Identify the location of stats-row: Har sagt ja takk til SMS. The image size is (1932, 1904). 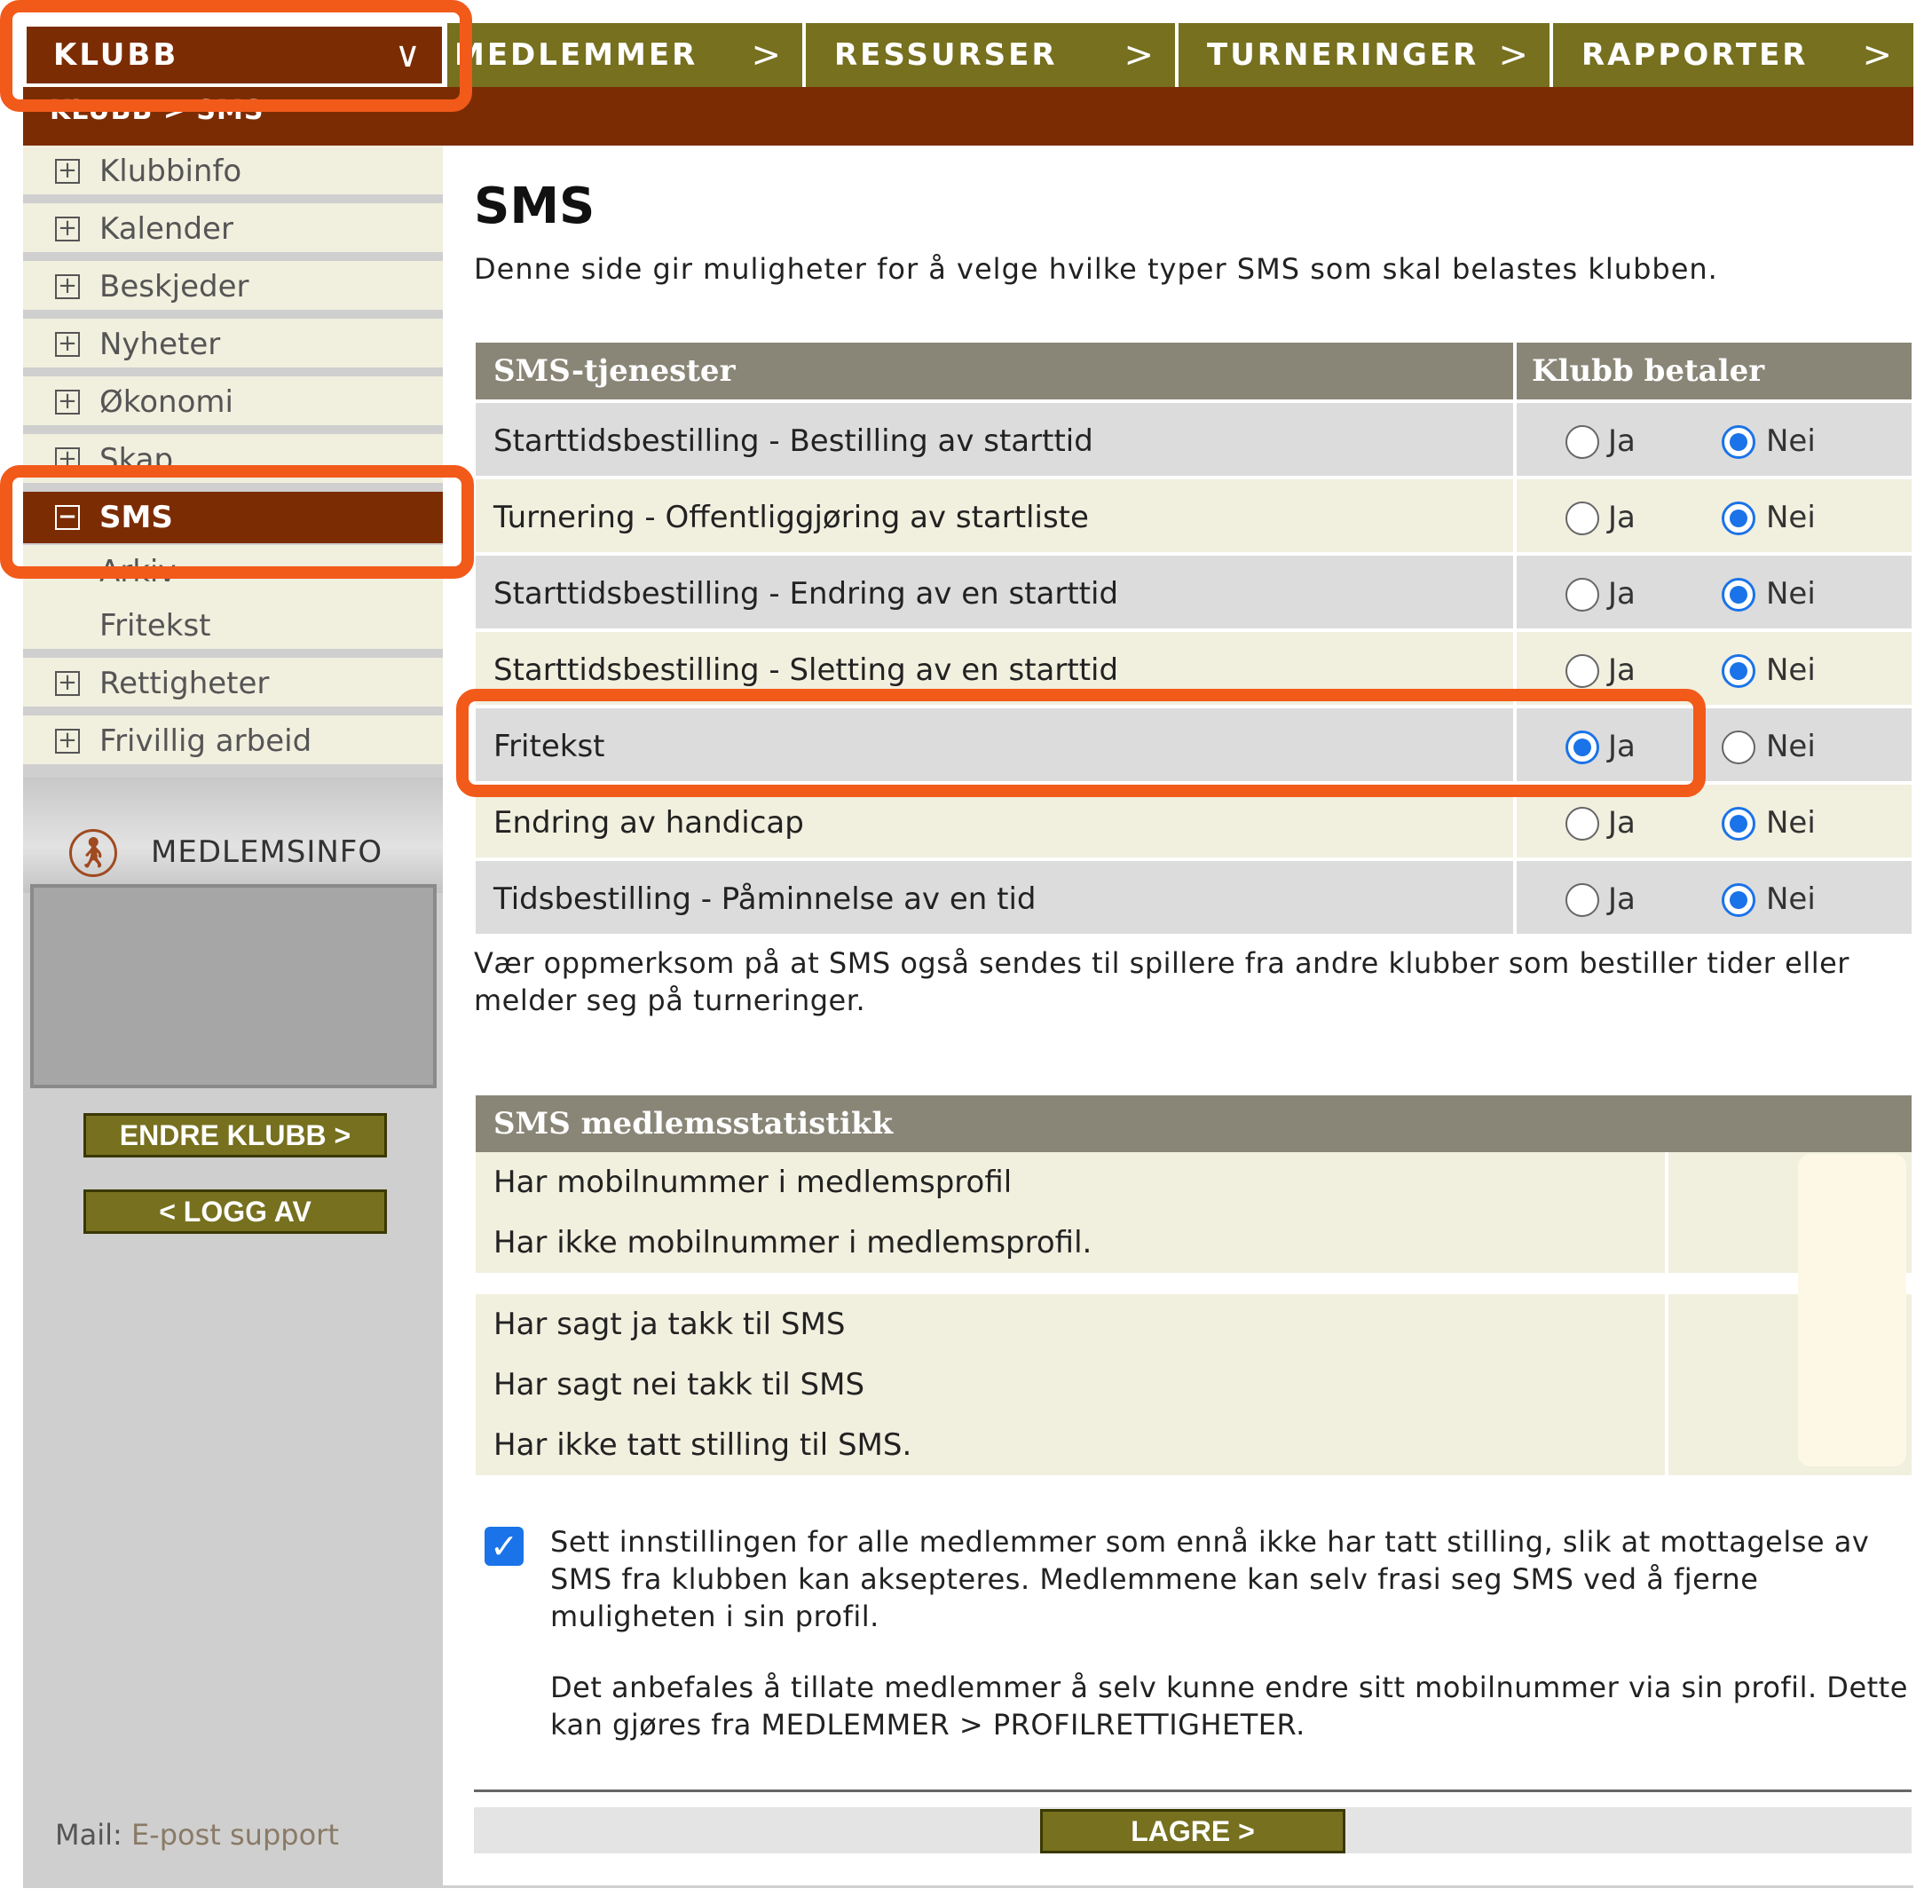
(1194, 1324).